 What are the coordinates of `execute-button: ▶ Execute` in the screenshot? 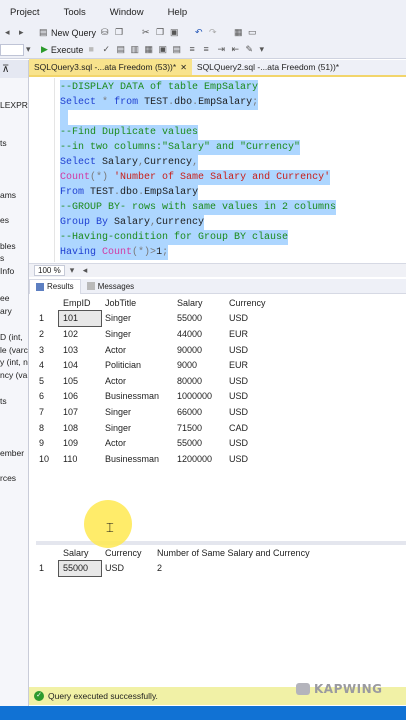 It's located at (62, 49).